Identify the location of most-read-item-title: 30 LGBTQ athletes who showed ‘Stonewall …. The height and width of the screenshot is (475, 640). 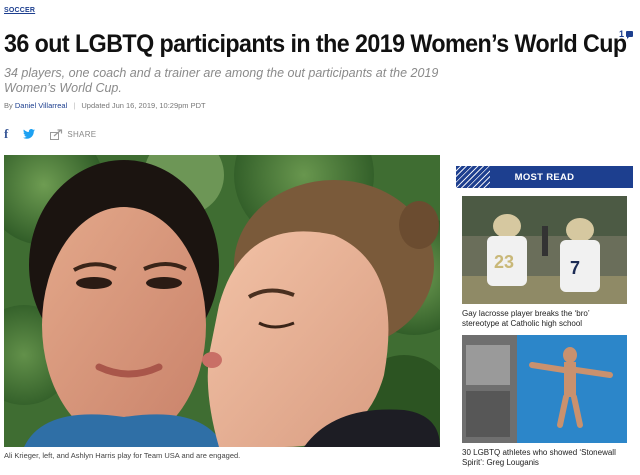
(544, 458).